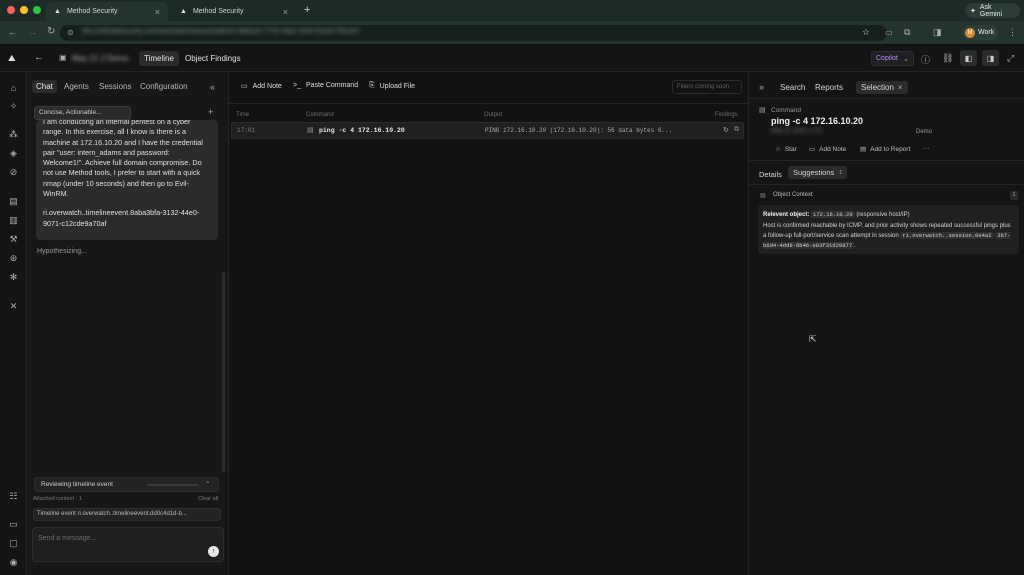 The width and height of the screenshot is (1024, 575). What do you see at coordinates (770, 174) in the screenshot?
I see `tab-details: Details` at bounding box center [770, 174].